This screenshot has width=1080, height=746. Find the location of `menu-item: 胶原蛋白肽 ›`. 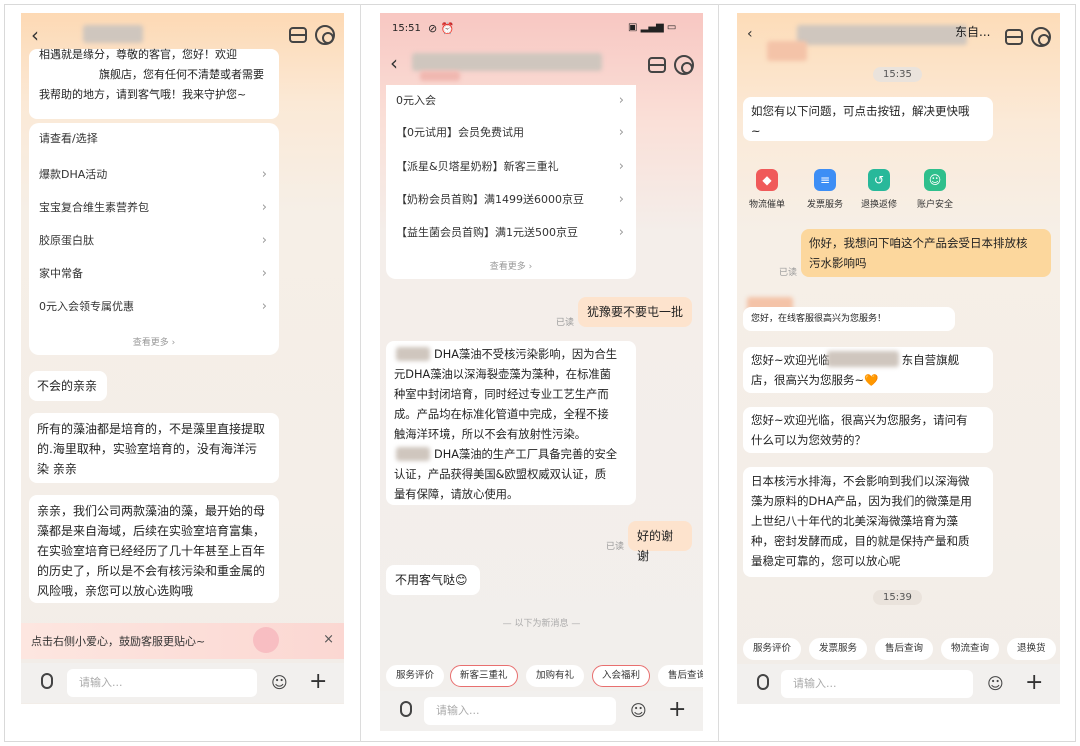

menu-item: 胶原蛋白肽 › is located at coordinates (154, 241).